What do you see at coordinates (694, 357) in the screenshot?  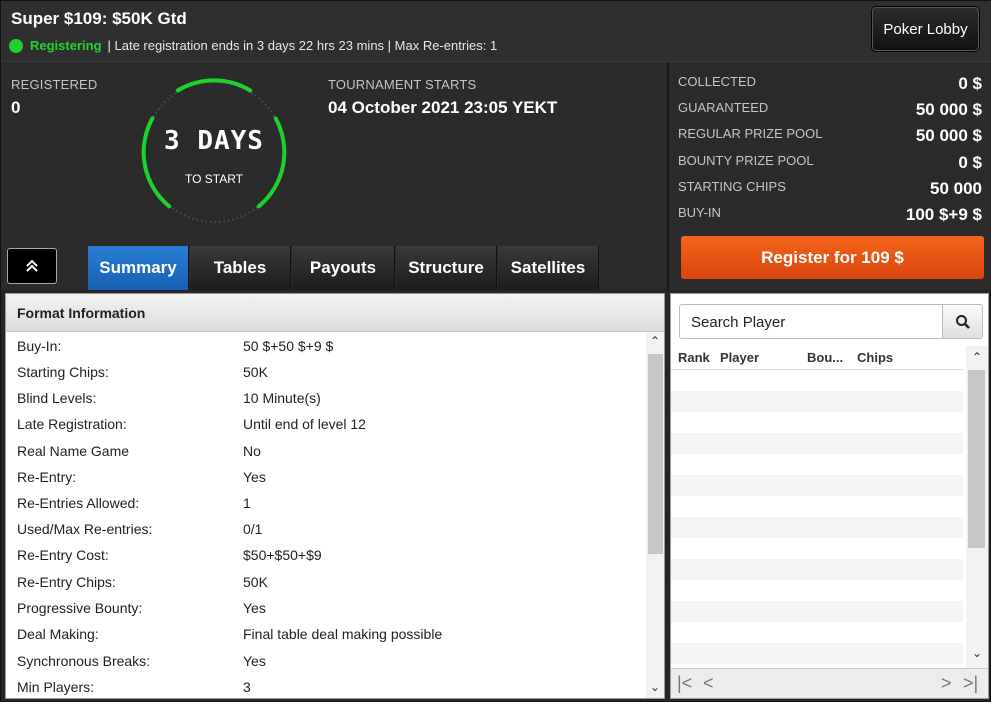 I see `column-rank: Rank` at bounding box center [694, 357].